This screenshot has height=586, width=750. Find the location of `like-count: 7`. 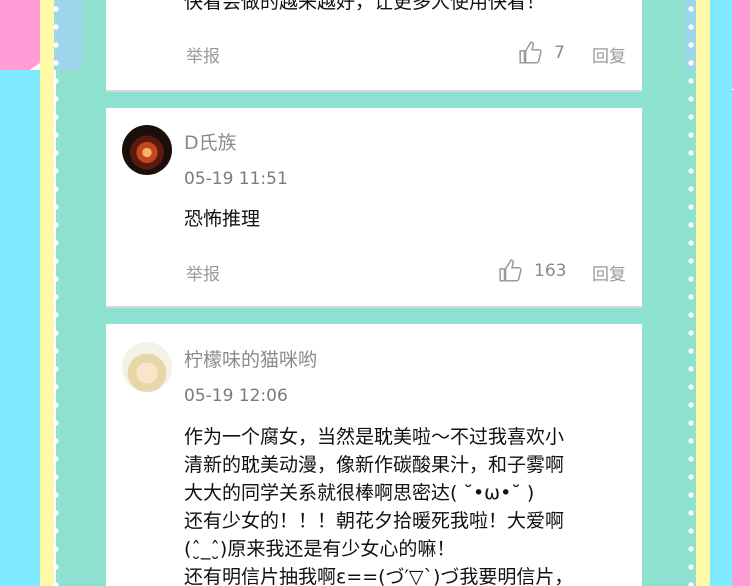

like-count: 7 is located at coordinates (559, 53).